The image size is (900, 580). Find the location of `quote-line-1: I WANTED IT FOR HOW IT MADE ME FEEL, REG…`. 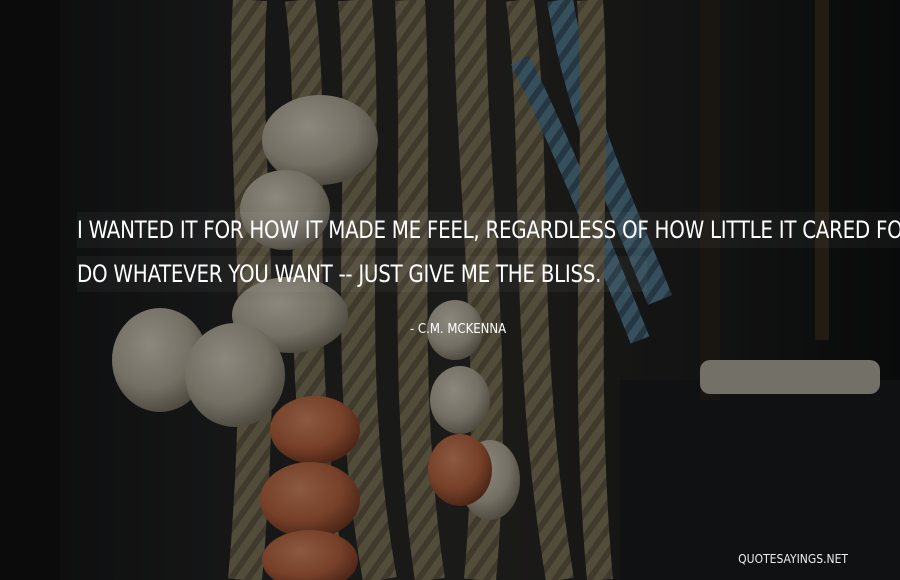

quote-line-1: I WANTED IT FOR HOW IT MADE ME FEEL, REG… is located at coordinates (488, 230).